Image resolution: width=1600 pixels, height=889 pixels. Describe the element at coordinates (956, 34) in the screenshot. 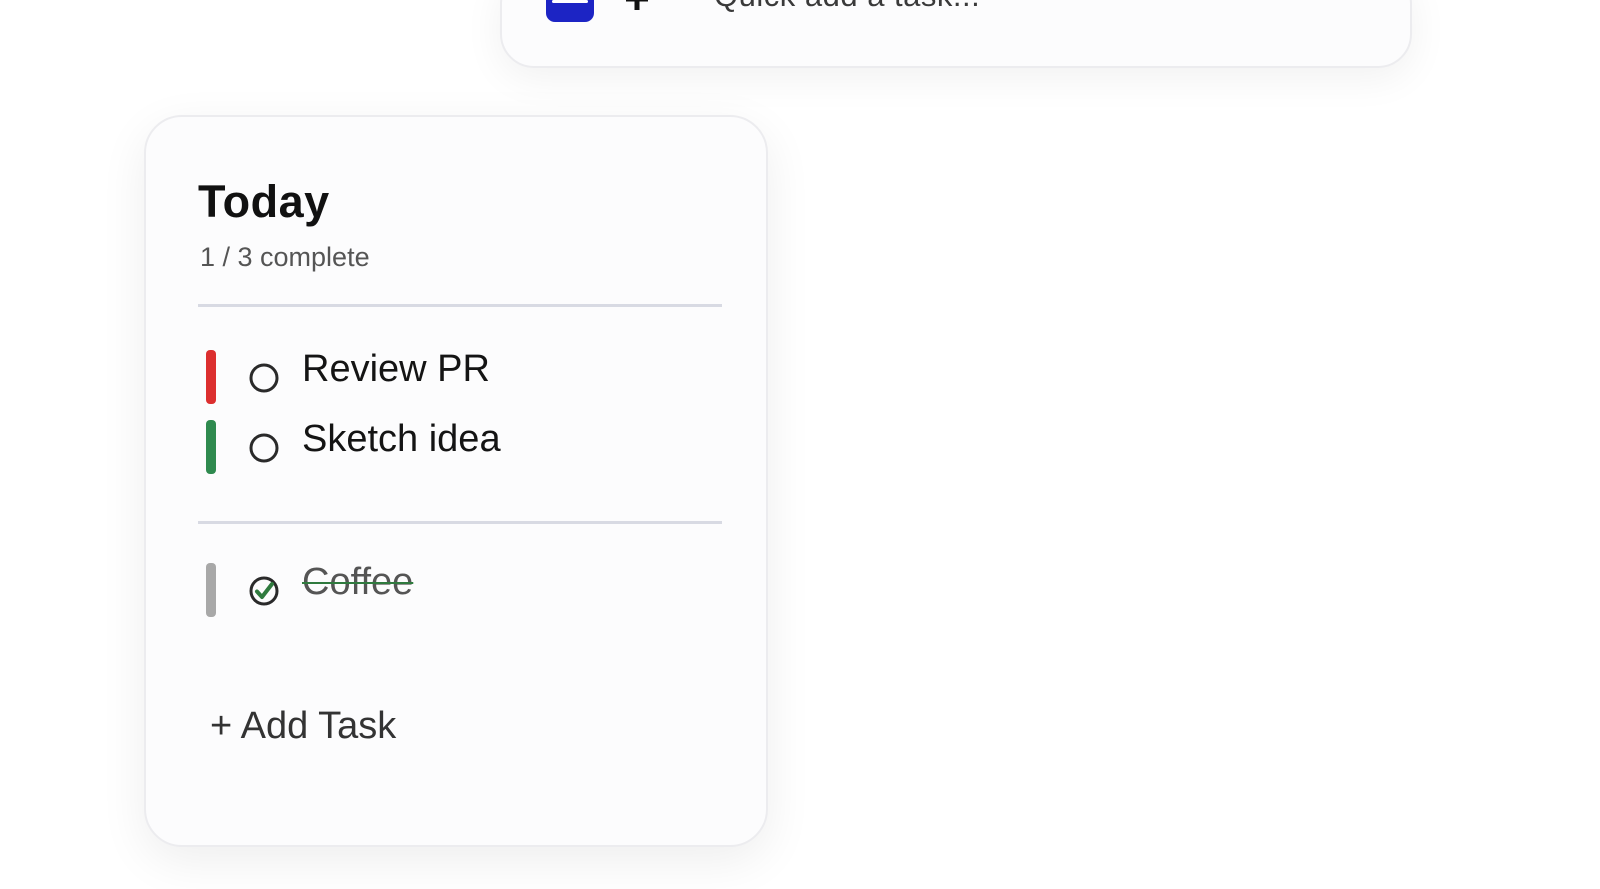

I see `quick-add-bar` at that location.